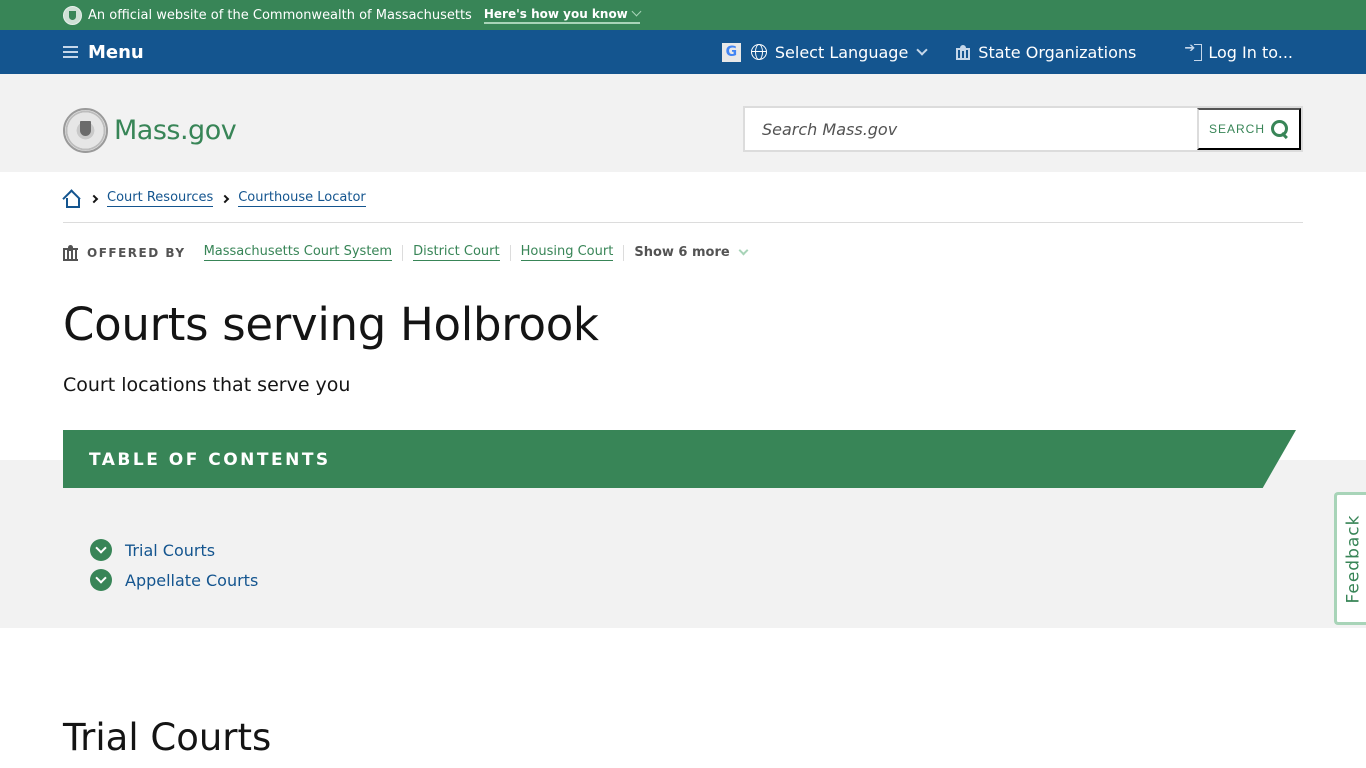 The width and height of the screenshot is (1366, 768). Describe the element at coordinates (331, 324) in the screenshot. I see `page-title: Courts serving Holbrook` at that location.